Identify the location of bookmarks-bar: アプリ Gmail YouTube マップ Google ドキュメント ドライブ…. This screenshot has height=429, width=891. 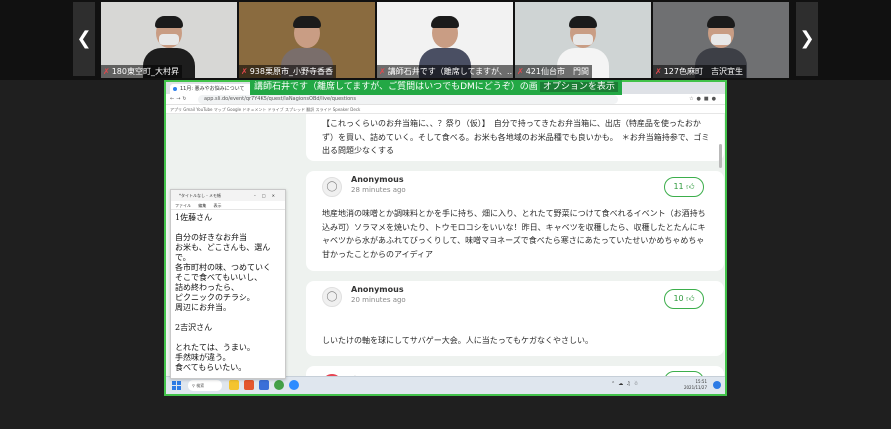
(445, 109).